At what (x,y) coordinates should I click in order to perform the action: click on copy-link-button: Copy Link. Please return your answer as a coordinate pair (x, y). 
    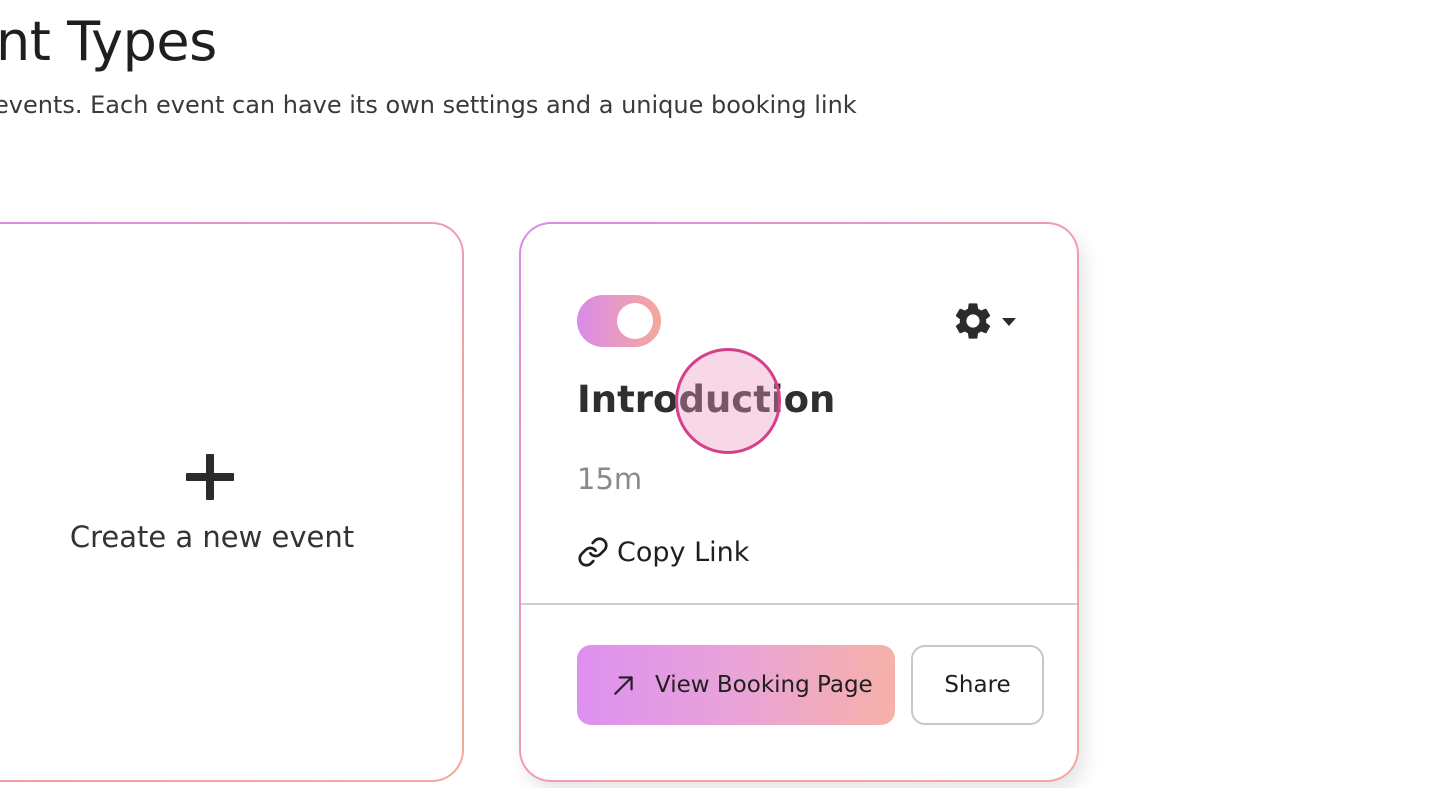
    Looking at the image, I should click on (663, 552).